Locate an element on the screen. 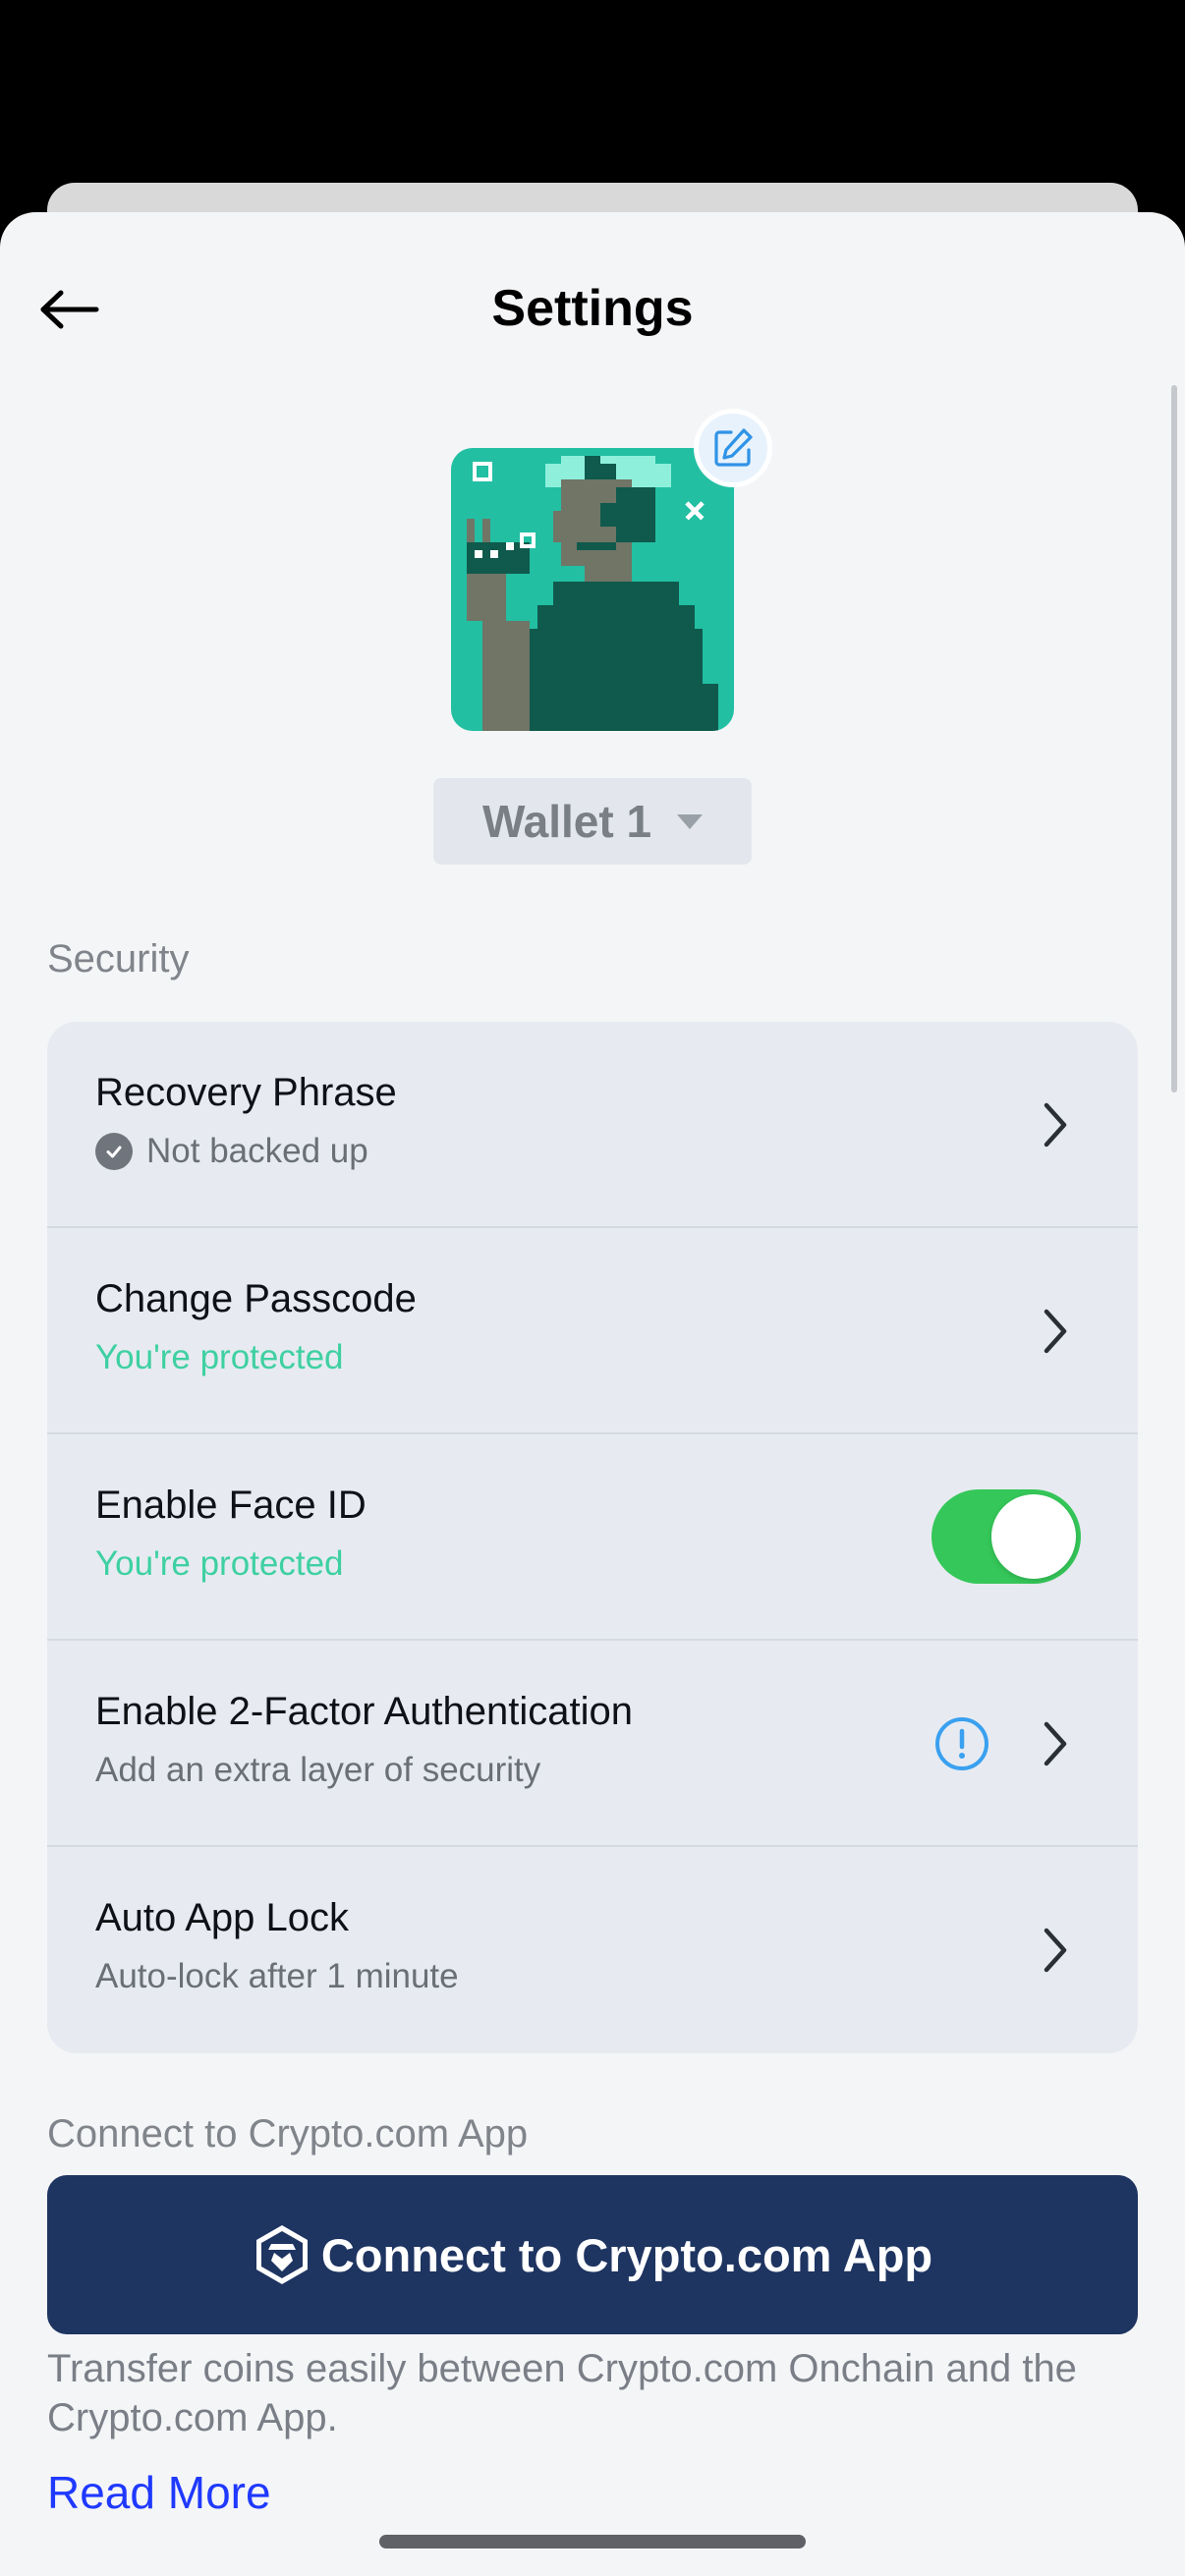 The width and height of the screenshot is (1185, 2576). edit-avatar-button is located at coordinates (733, 448).